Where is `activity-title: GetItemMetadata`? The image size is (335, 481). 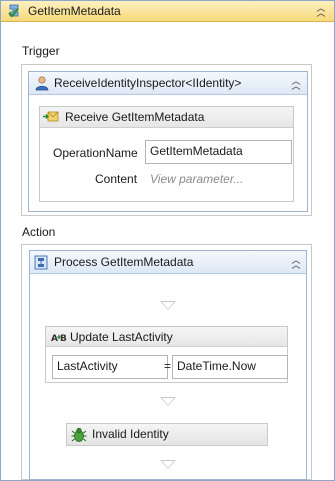 activity-title: GetItemMetadata is located at coordinates (74, 11).